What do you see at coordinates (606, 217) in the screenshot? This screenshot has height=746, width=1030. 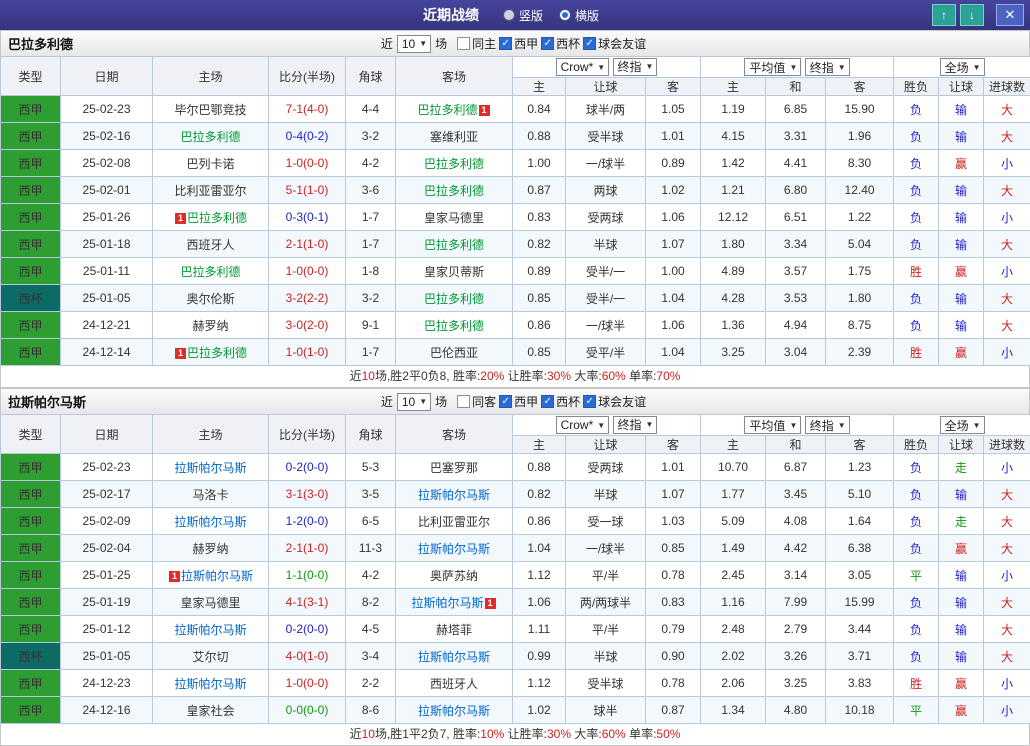 I see `odds-line-cell: 受两球` at bounding box center [606, 217].